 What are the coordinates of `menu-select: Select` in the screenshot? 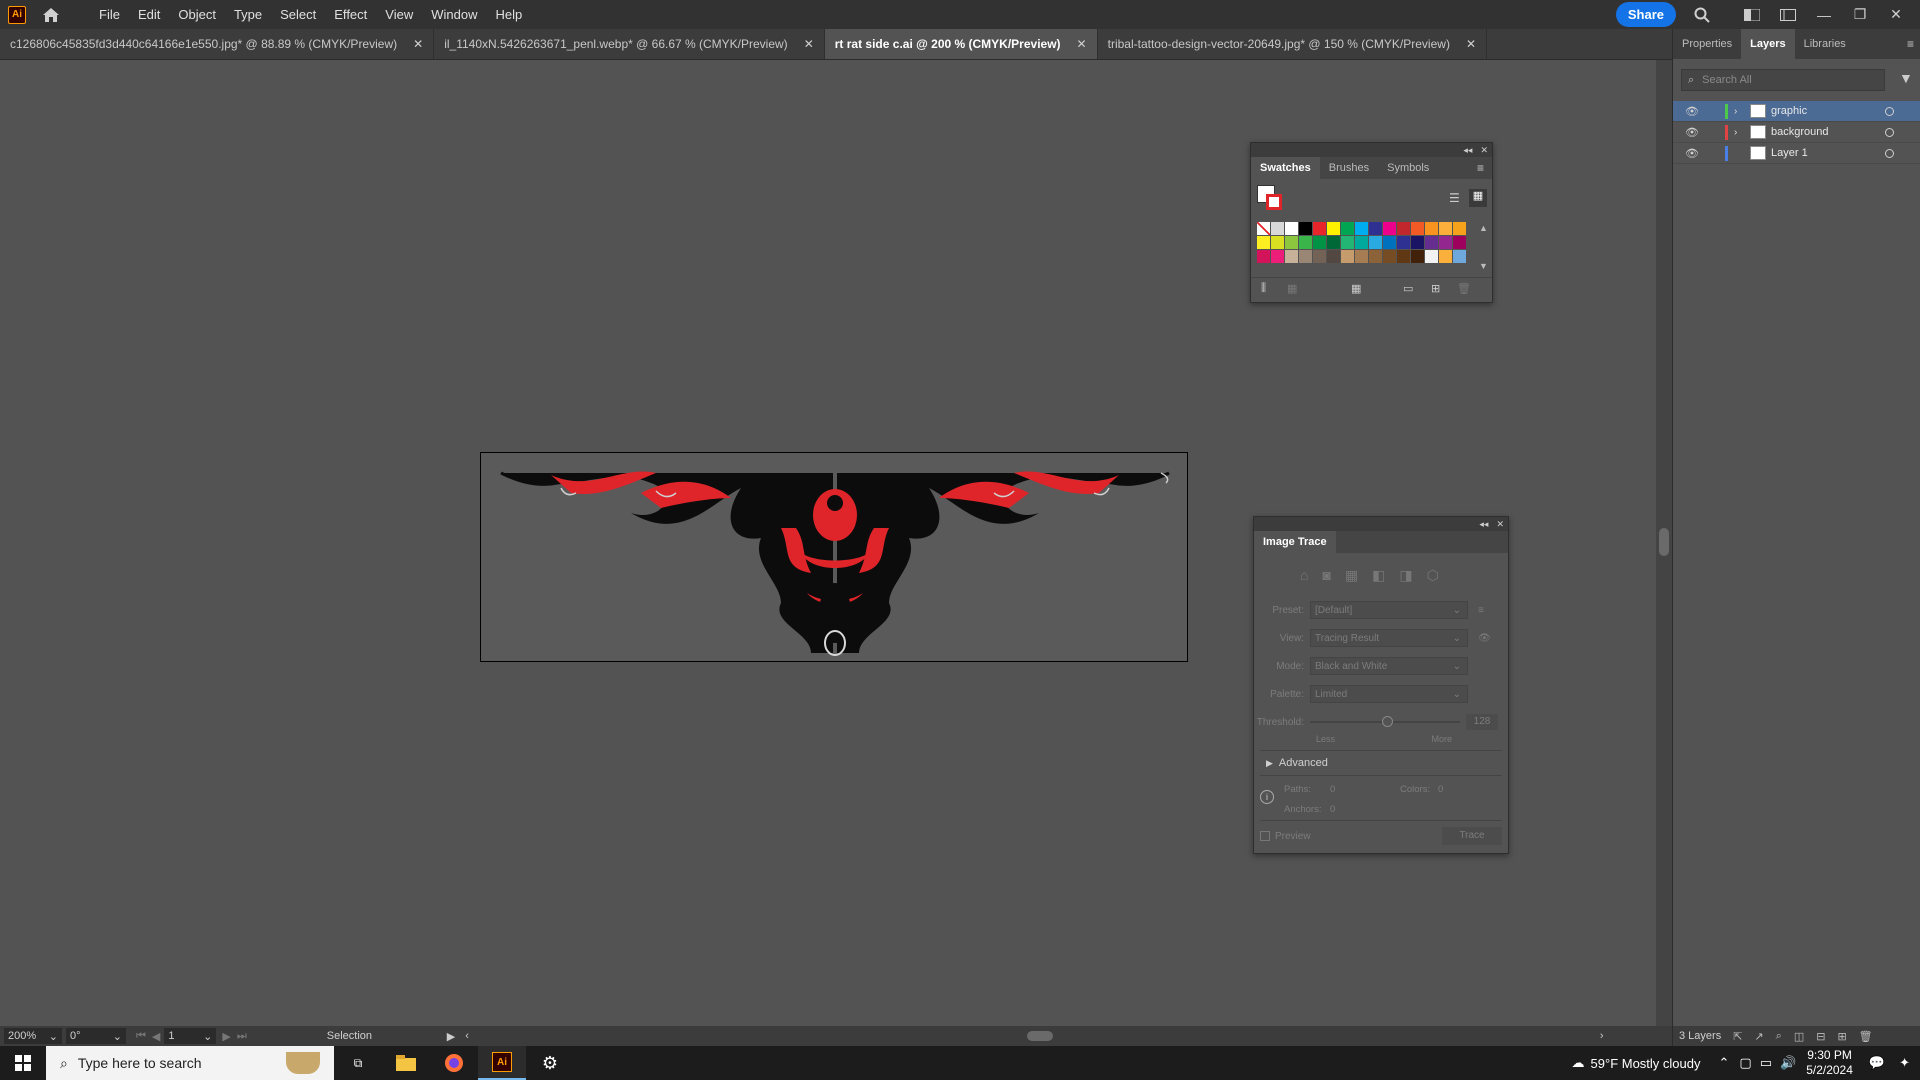 It's located at (298, 14).